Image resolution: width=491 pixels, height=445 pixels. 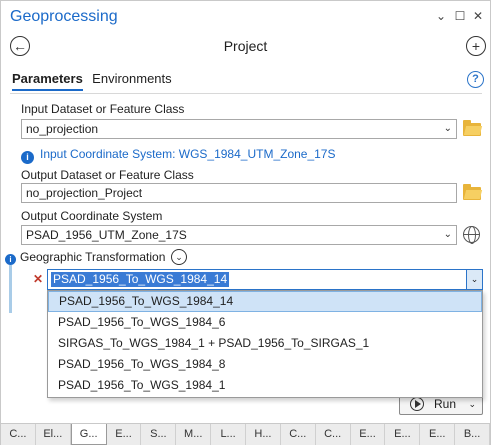 I want to click on dropdown-option: PSAD_1956_To_WGS_1984_14, so click(x=265, y=301).